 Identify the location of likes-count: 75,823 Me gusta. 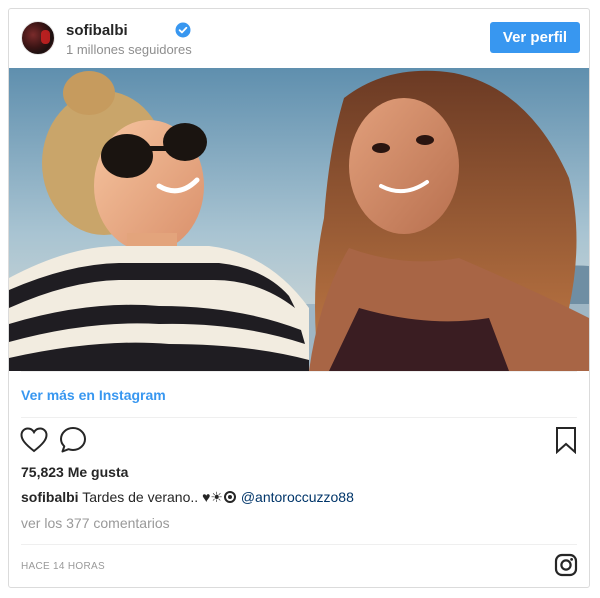
(74, 472).